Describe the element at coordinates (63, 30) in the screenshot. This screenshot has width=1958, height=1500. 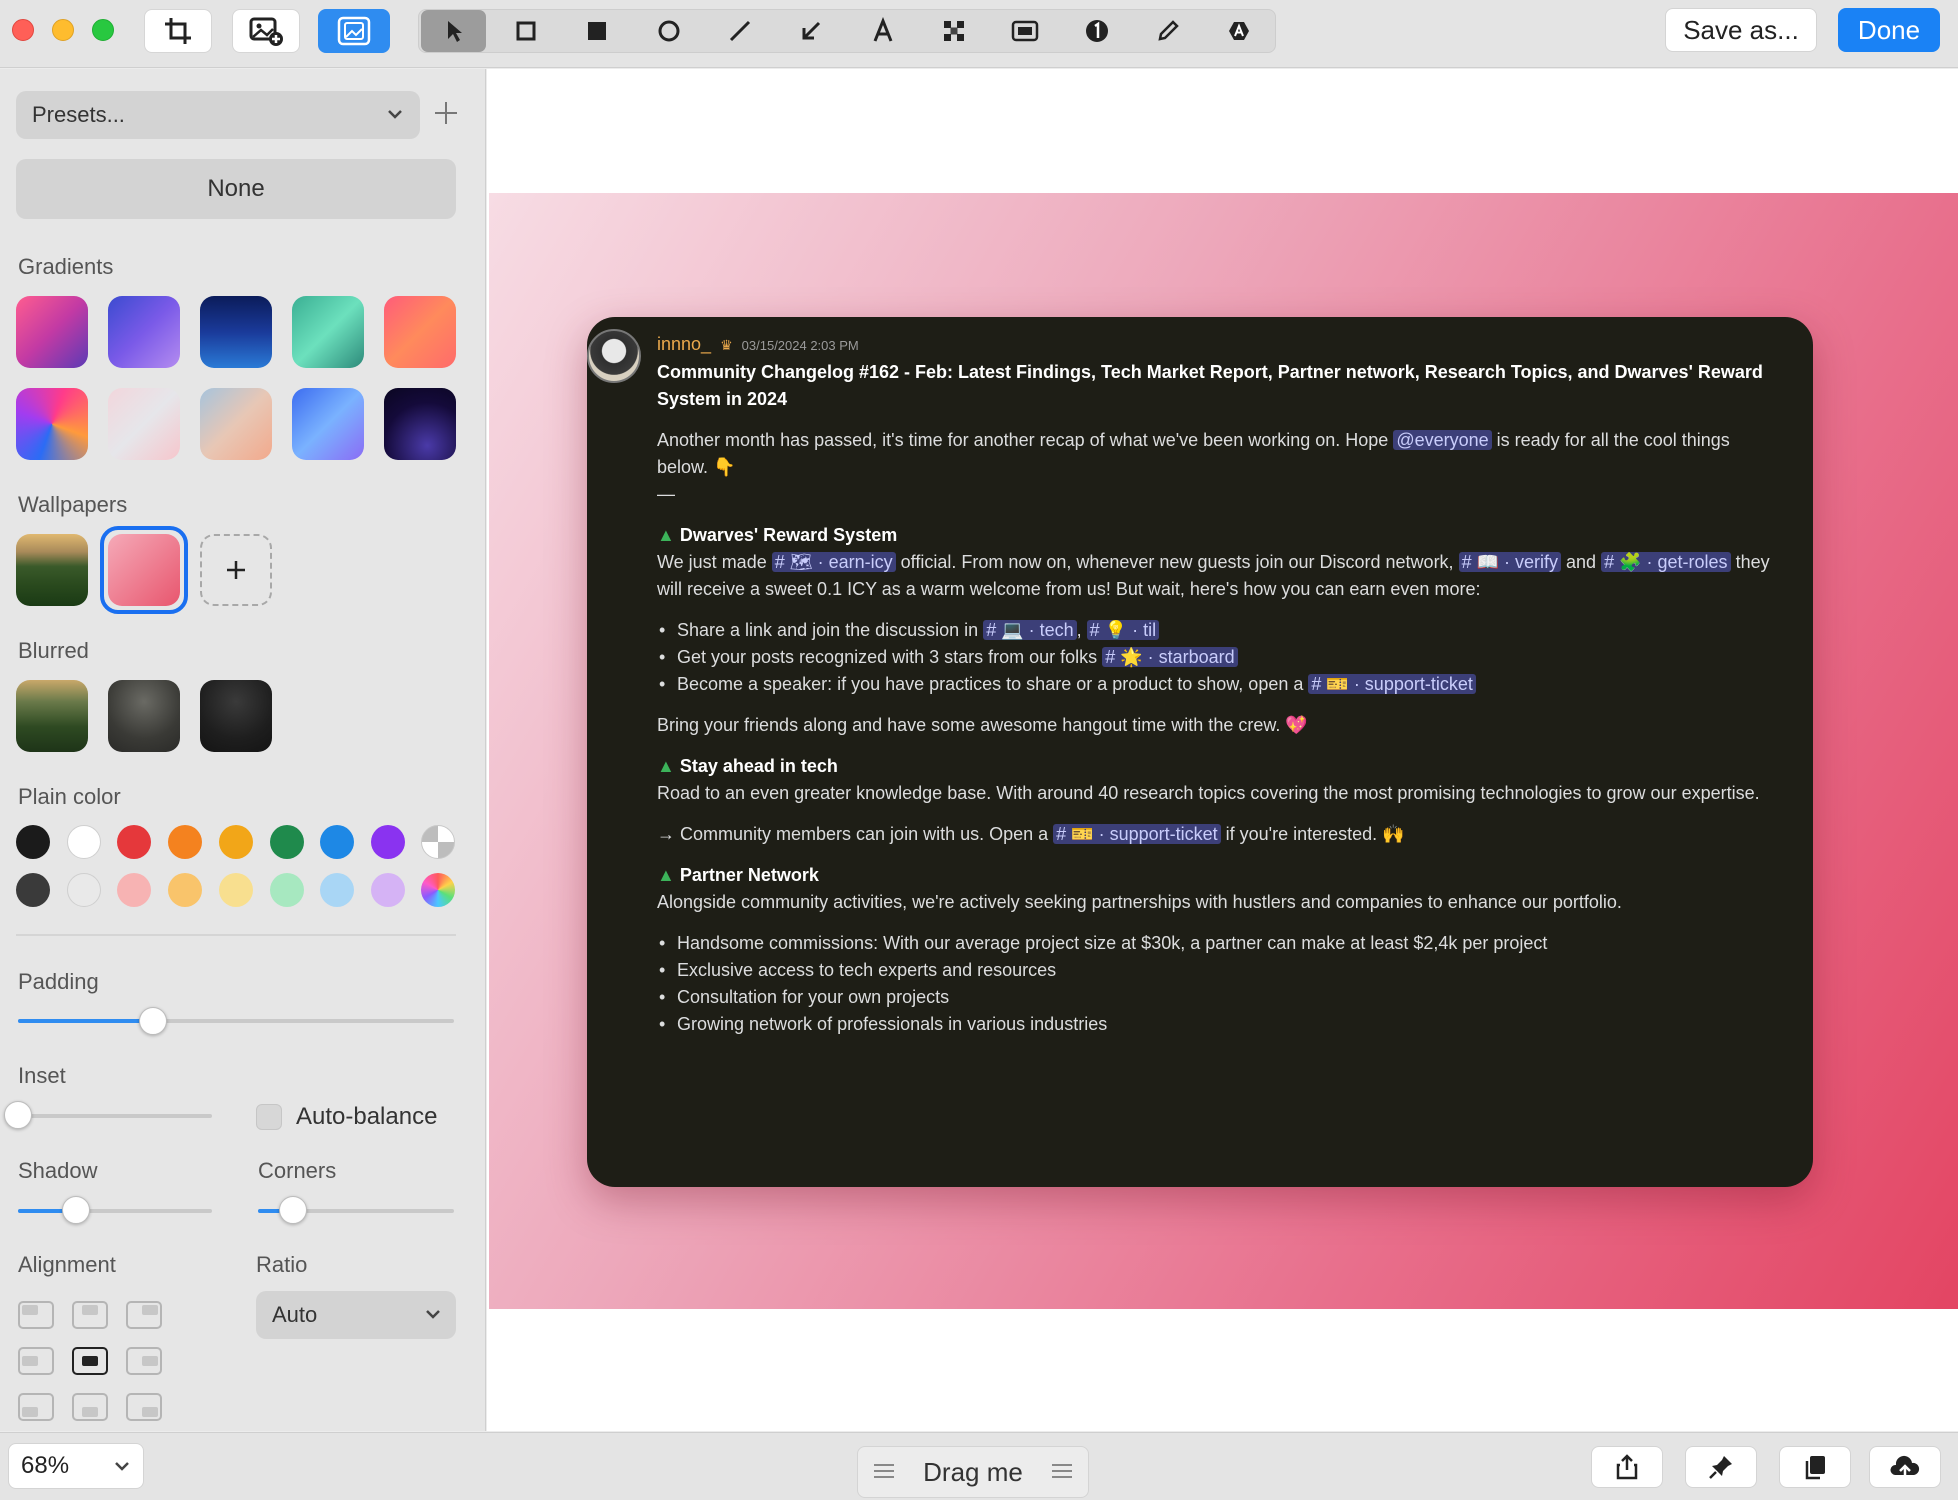
I see `minimize-window-button` at that location.